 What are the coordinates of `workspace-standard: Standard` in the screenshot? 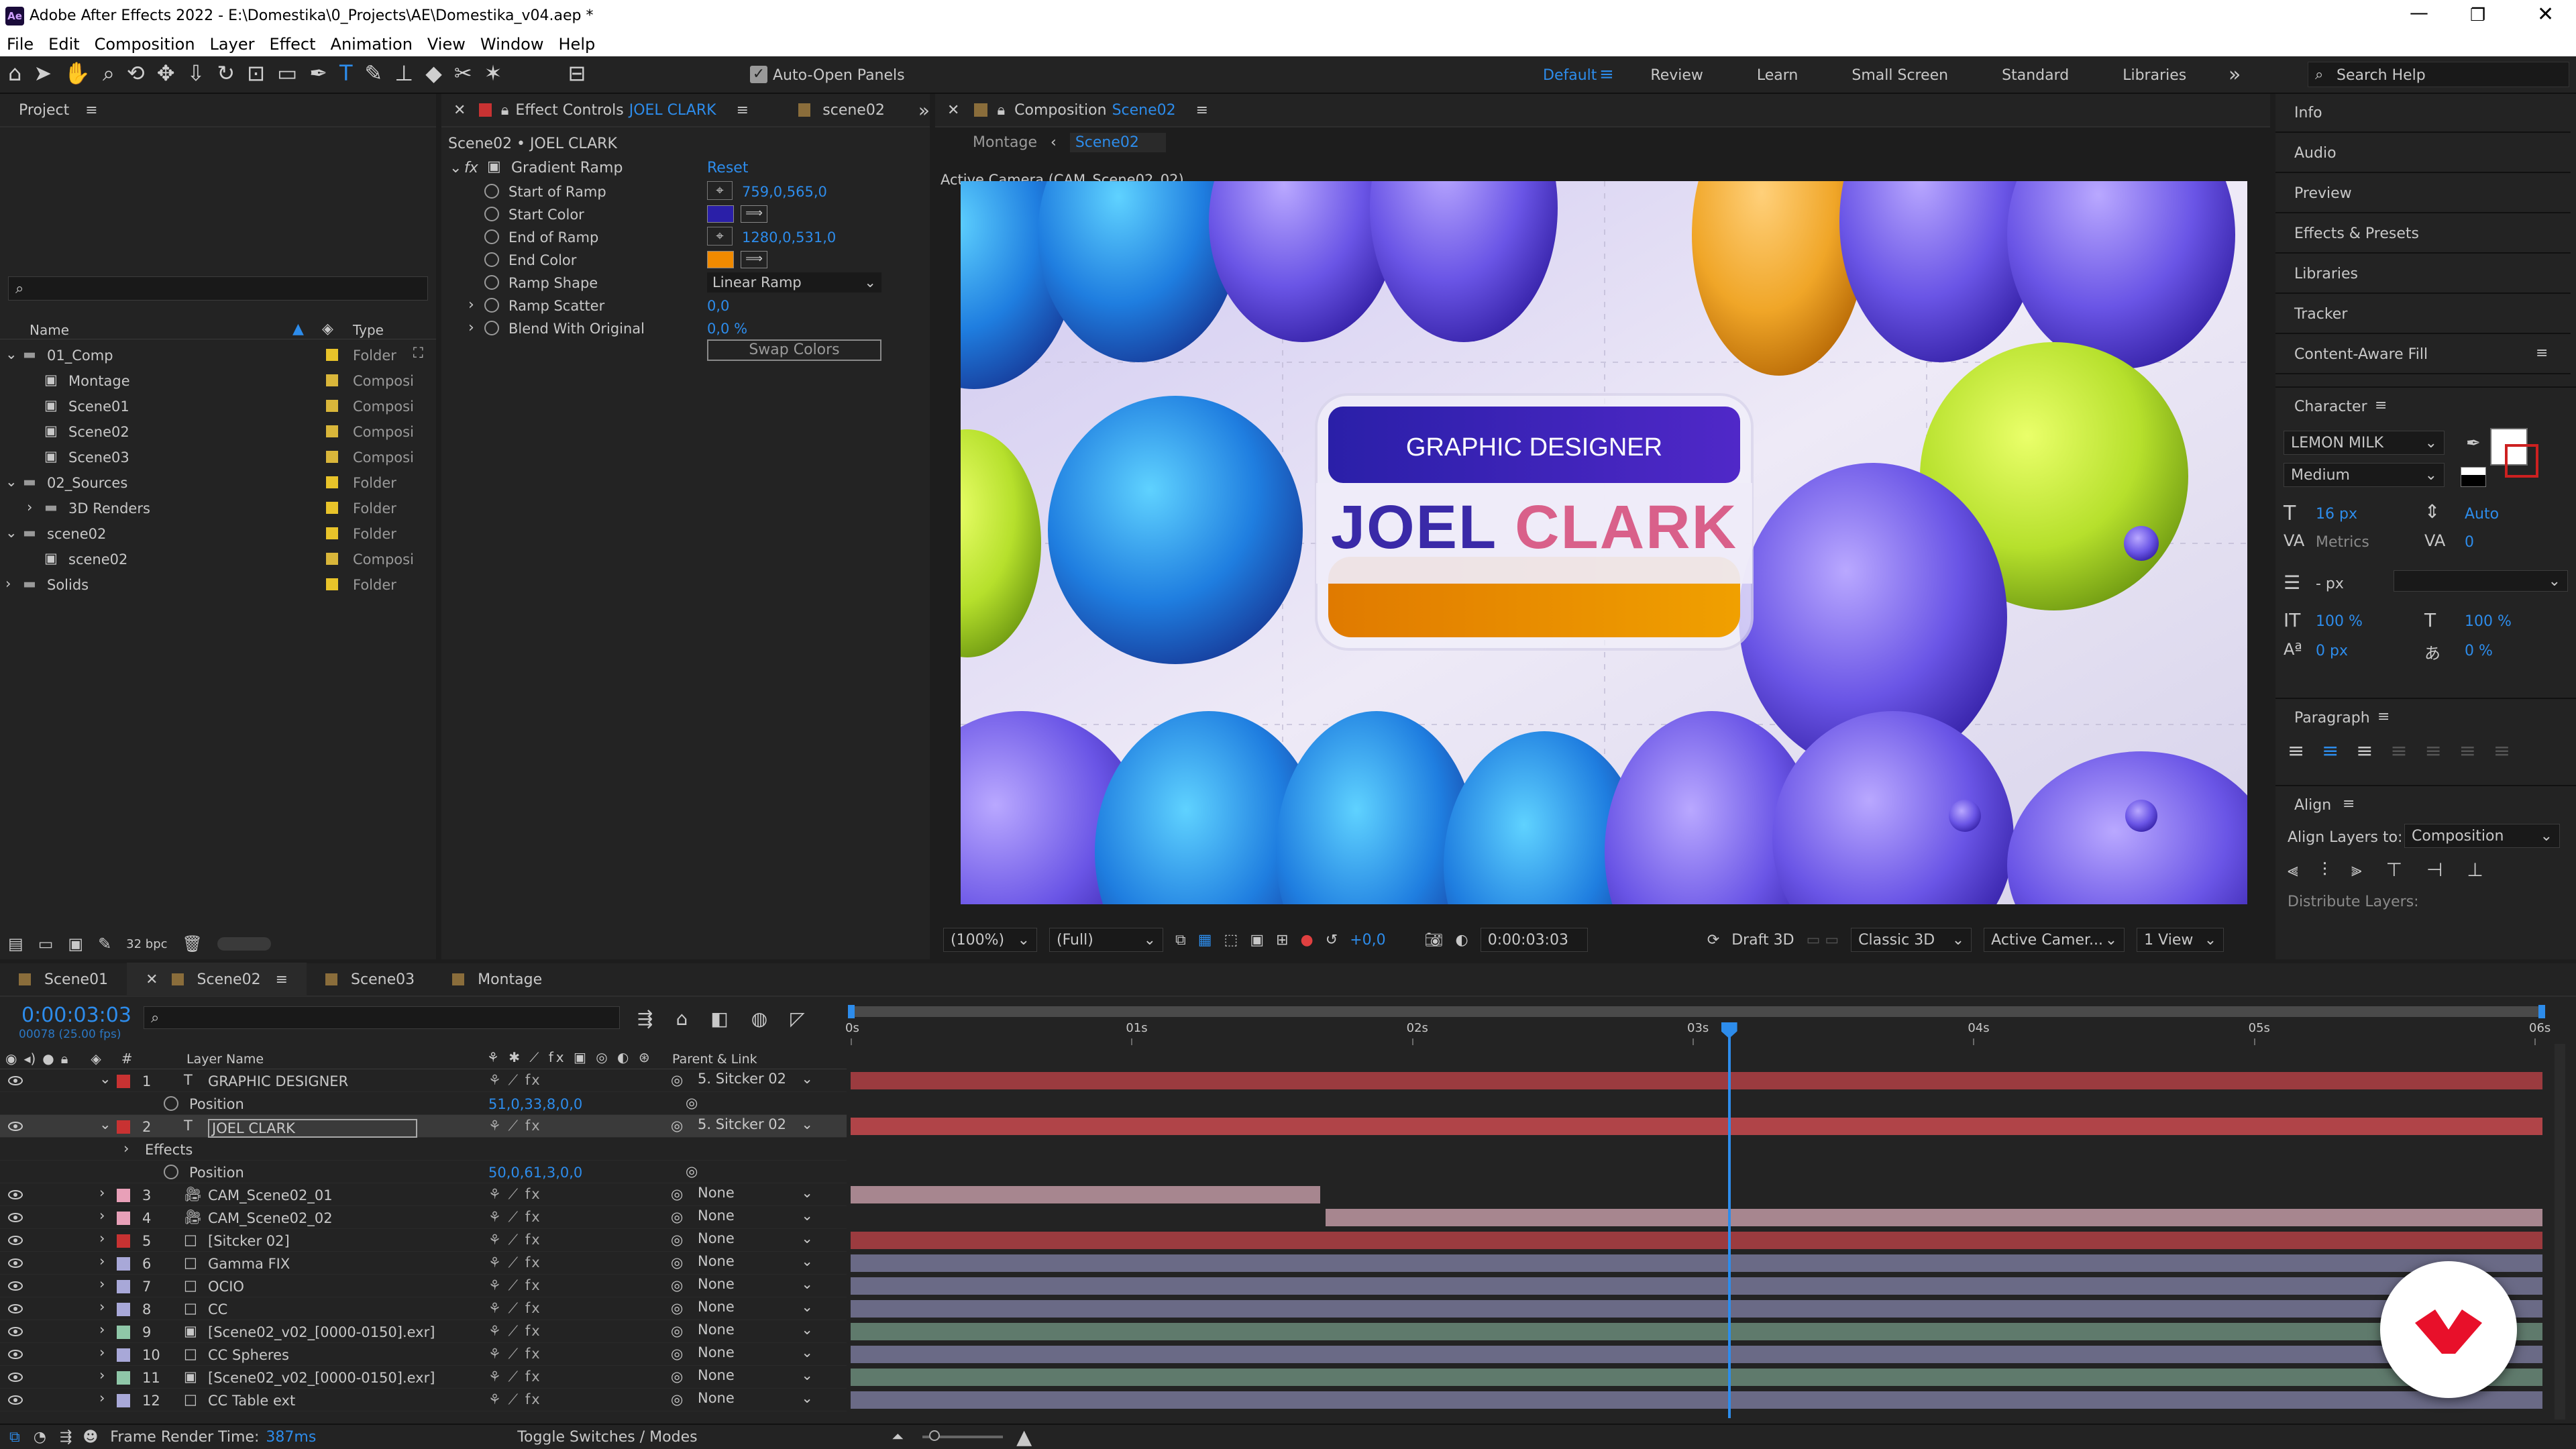 It's located at (2035, 75).